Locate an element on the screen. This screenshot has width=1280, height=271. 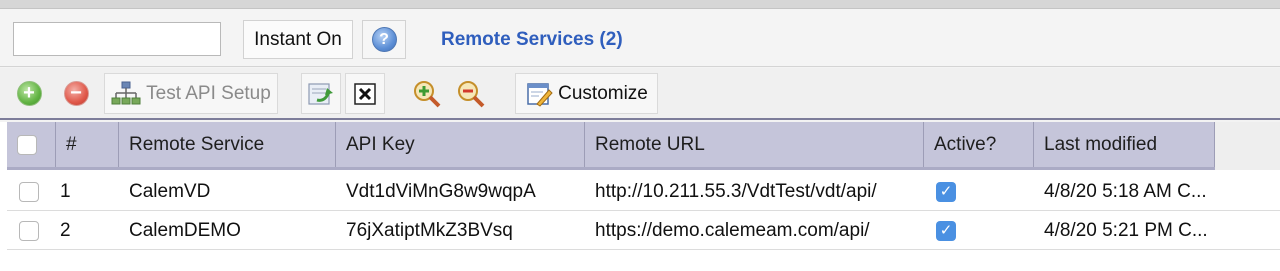
customize-button: Customize is located at coordinates (586, 93).